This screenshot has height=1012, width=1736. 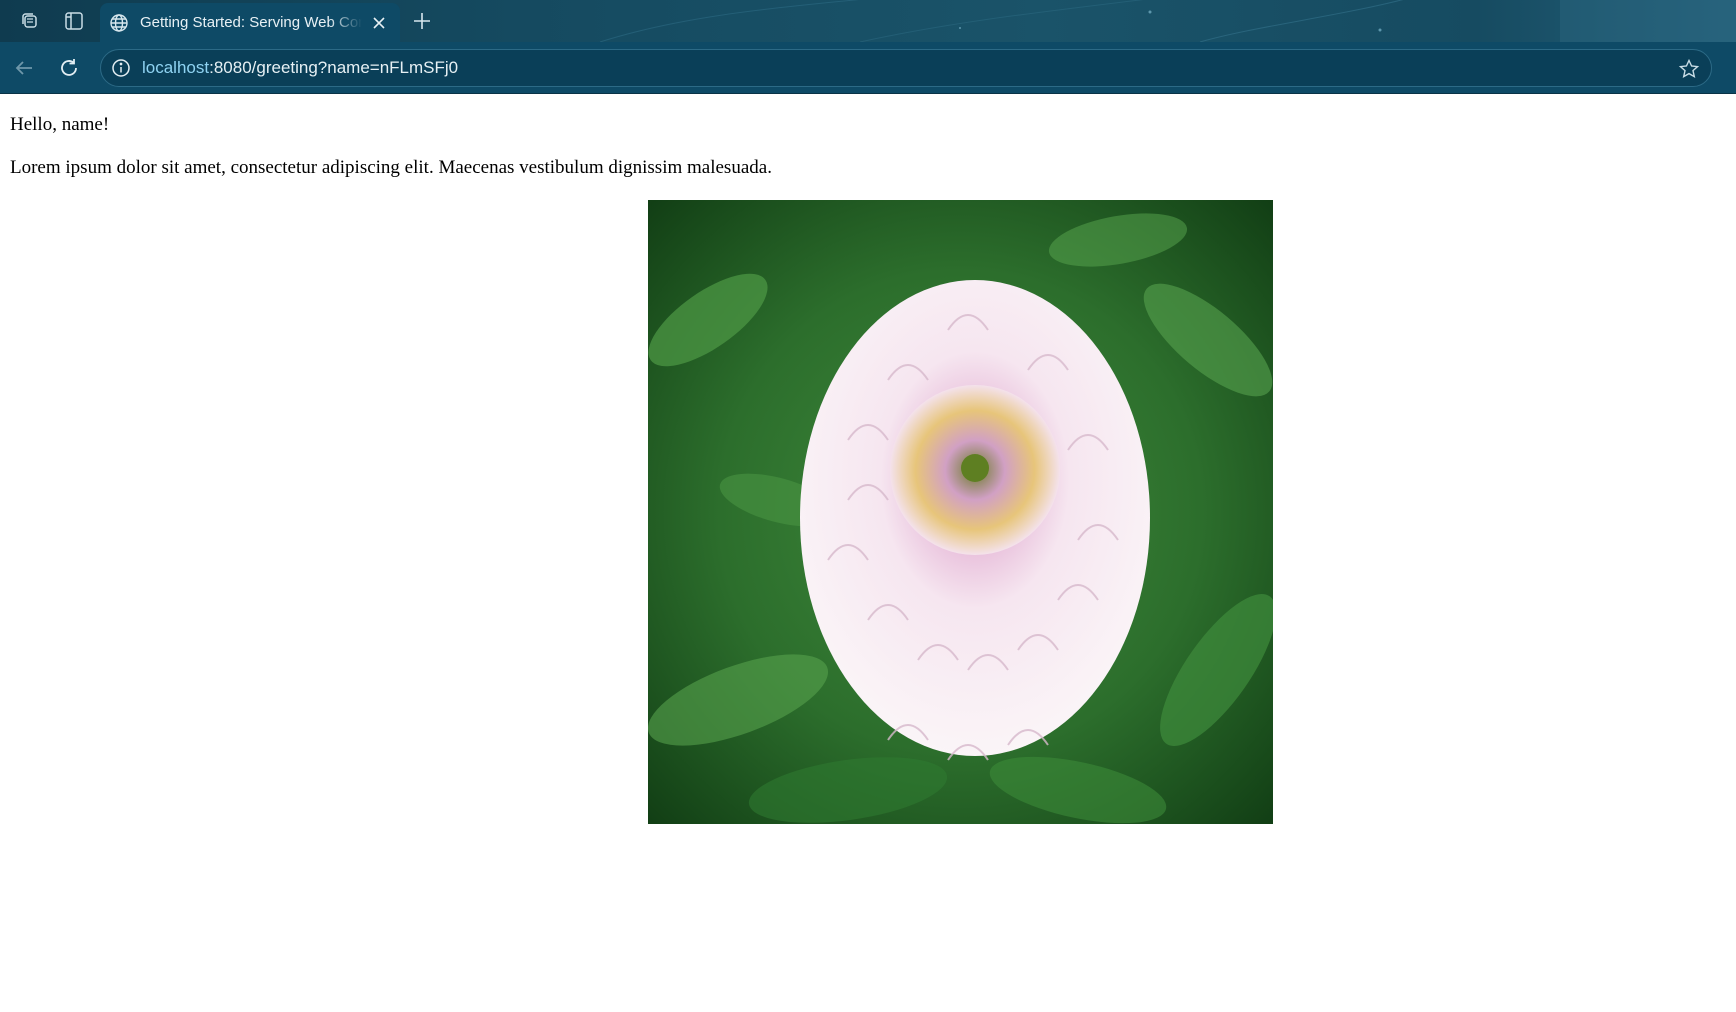 What do you see at coordinates (60, 124) in the screenshot?
I see `greeting-text: Hello, name!` at bounding box center [60, 124].